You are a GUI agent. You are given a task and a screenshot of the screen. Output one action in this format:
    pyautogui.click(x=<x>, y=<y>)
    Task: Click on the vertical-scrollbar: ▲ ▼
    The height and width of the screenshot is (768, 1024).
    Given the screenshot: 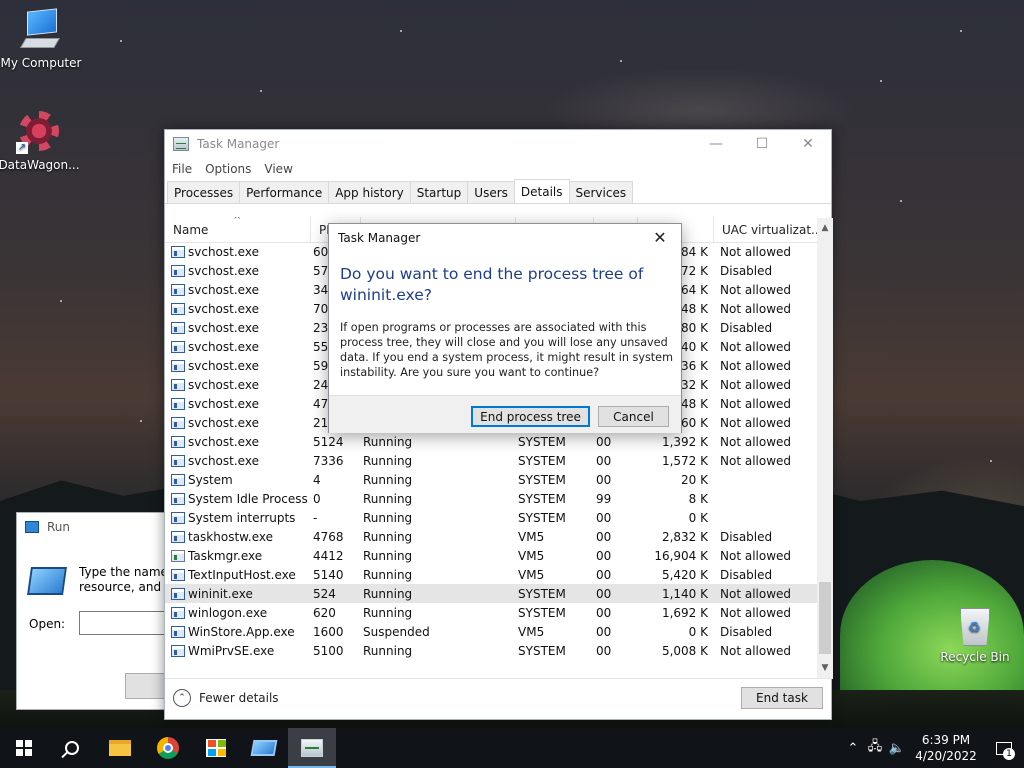 What is the action you would take?
    pyautogui.click(x=825, y=448)
    